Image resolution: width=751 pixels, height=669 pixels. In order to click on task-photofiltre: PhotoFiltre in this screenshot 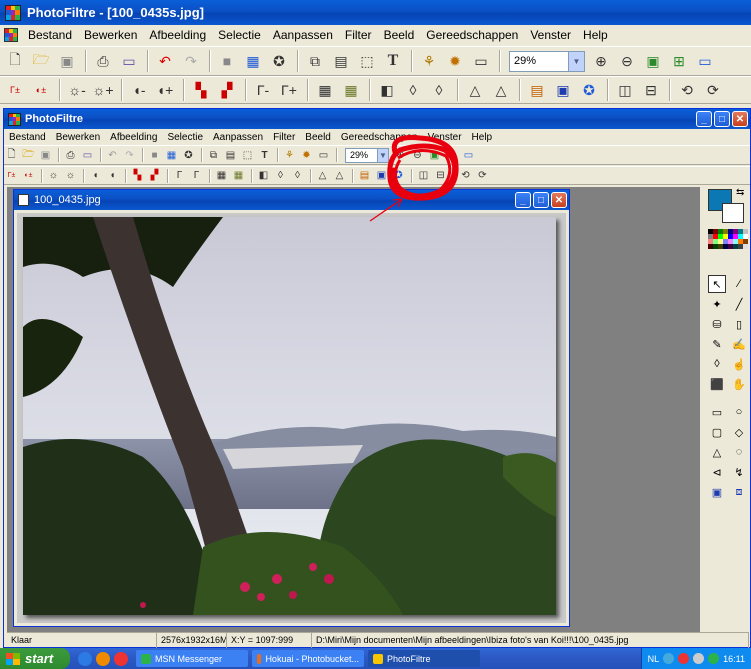, I will do `click(424, 658)`.